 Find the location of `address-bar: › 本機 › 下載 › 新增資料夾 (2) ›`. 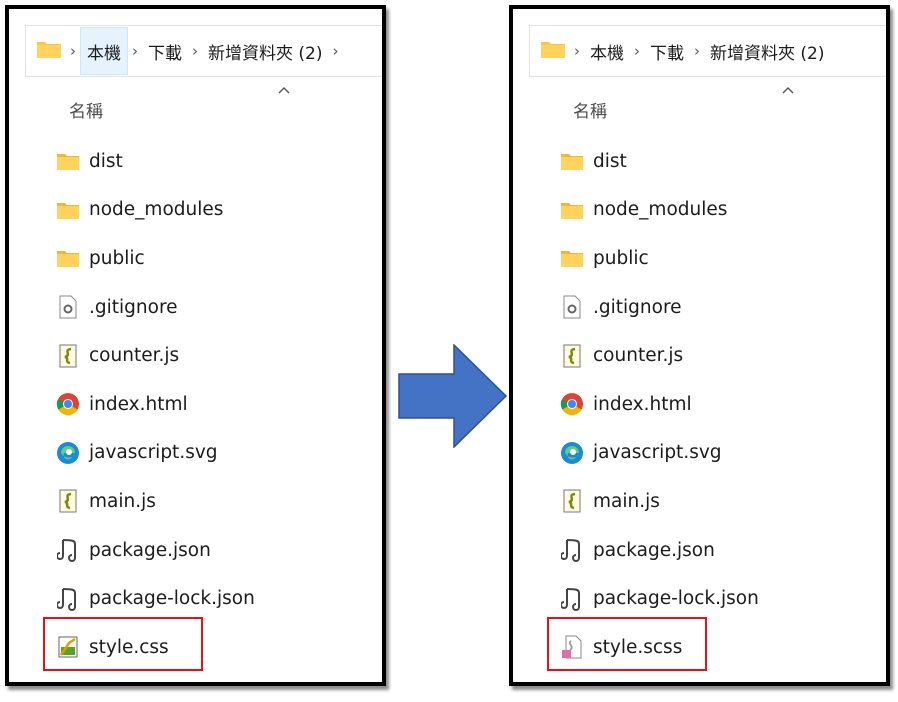

address-bar: › 本機 › 下載 › 新增資料夾 (2) › is located at coordinates (203, 51).